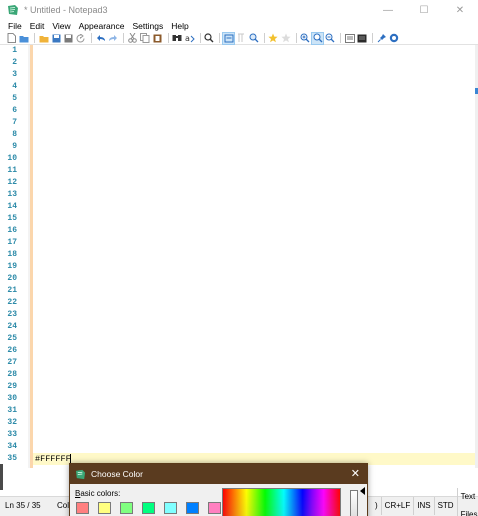 The height and width of the screenshot is (516, 478). I want to click on luminosity-slider, so click(354, 503).